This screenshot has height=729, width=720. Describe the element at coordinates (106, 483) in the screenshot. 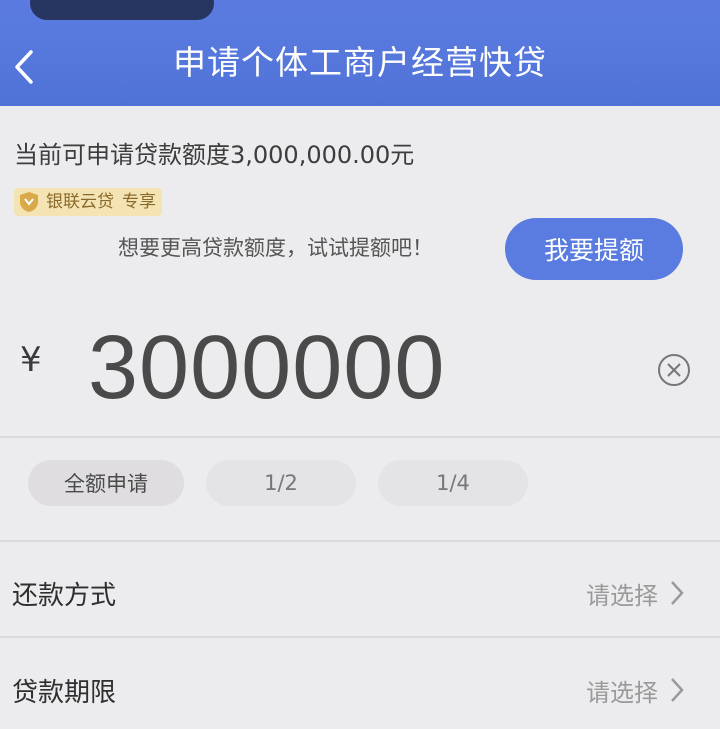

I see `chip-full-amount: 全额申请` at that location.